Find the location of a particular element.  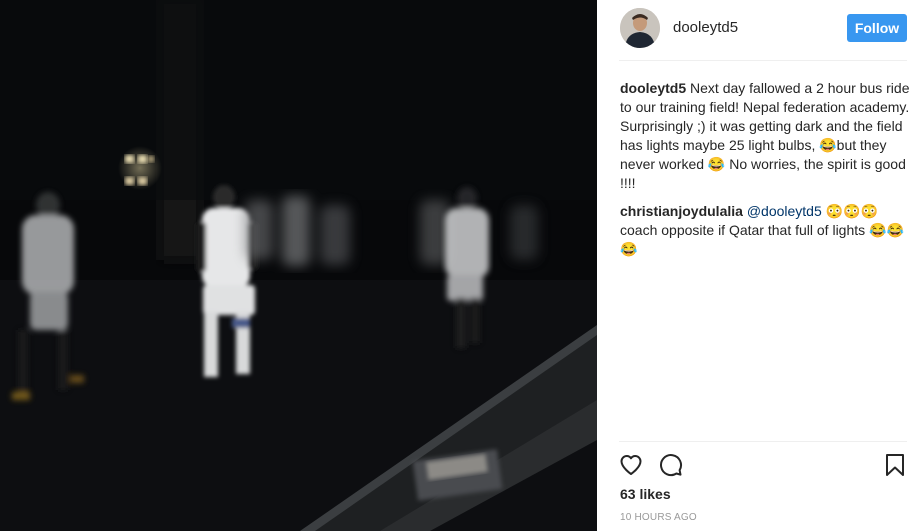

comment-username: christianjoydulalia is located at coordinates (681, 211).